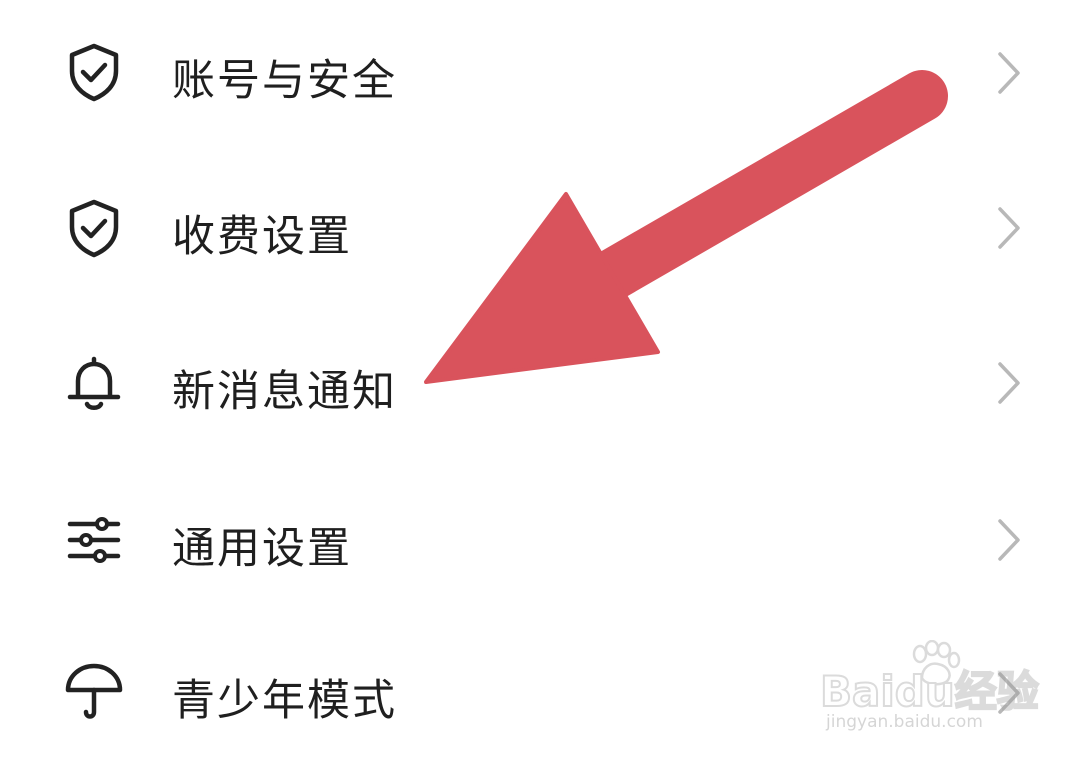 This screenshot has width=1076, height=760. I want to click on sliders-icon, so click(94, 540).